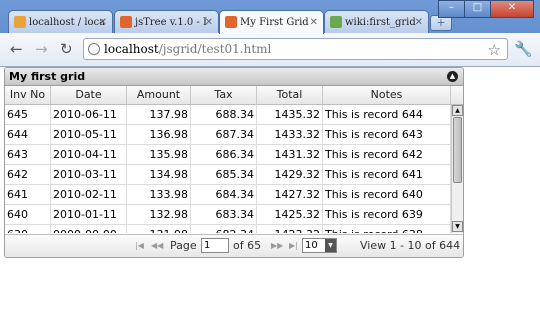 The image size is (540, 332). I want to click on cell-inv-no: 640, so click(28, 214).